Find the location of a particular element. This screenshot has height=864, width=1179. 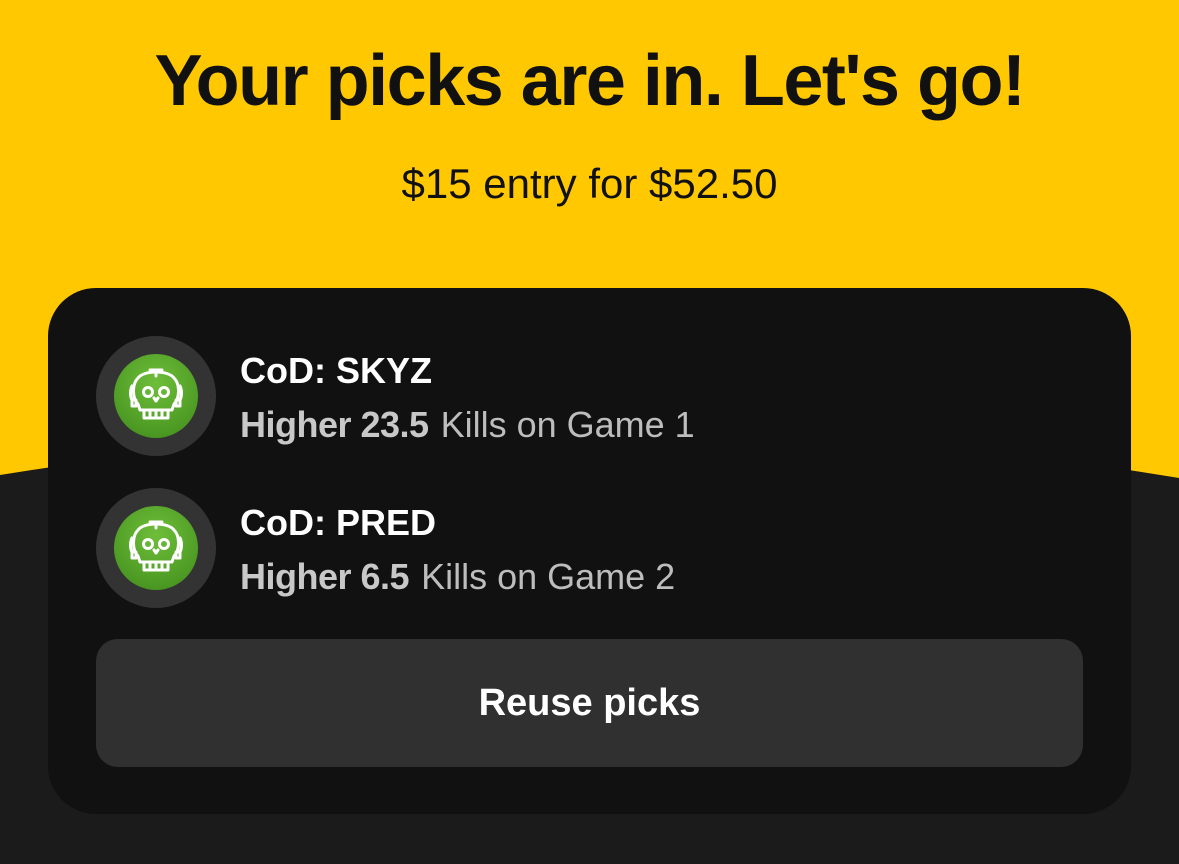

pick-stat: Kills on Game 1 is located at coordinates (567, 424).